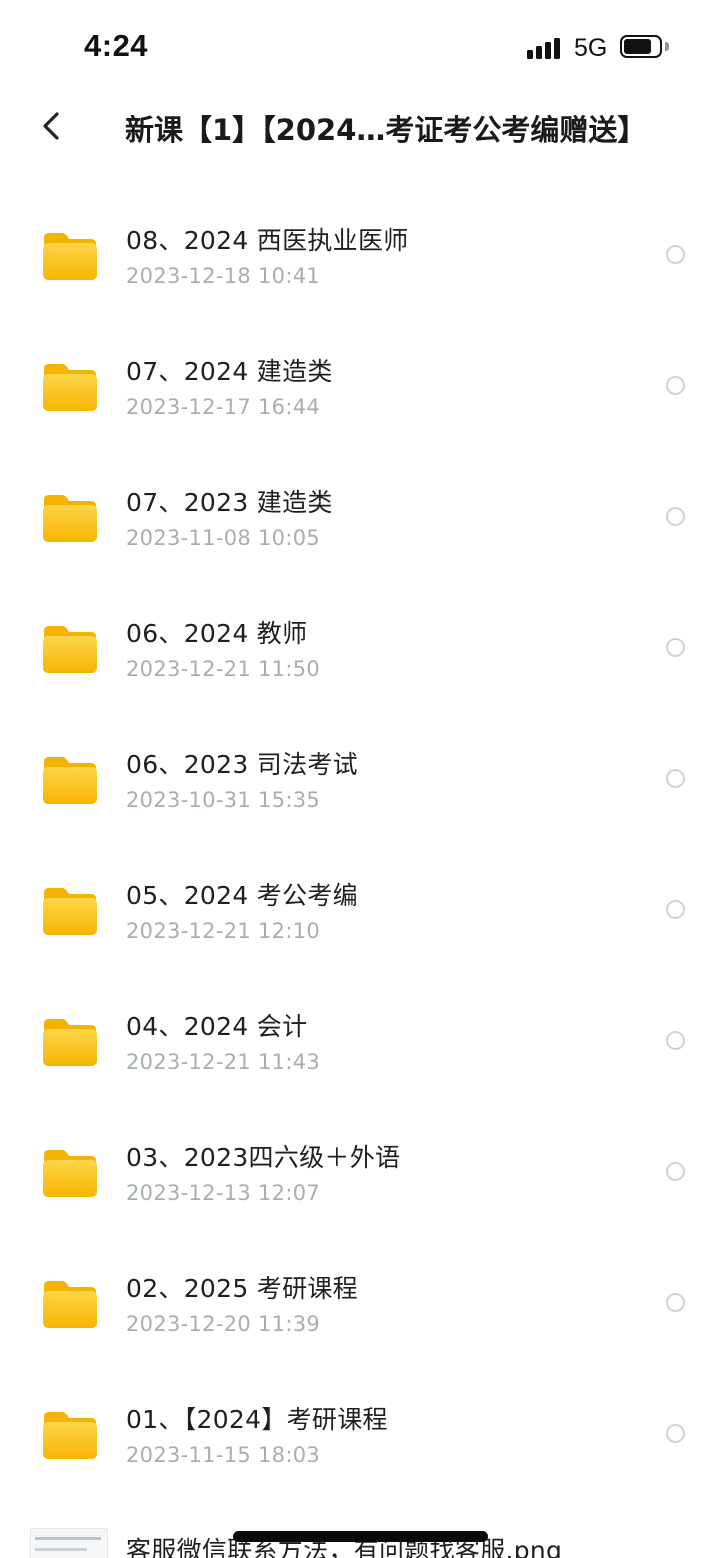  I want to click on cellular-signal-icon, so click(545, 48).